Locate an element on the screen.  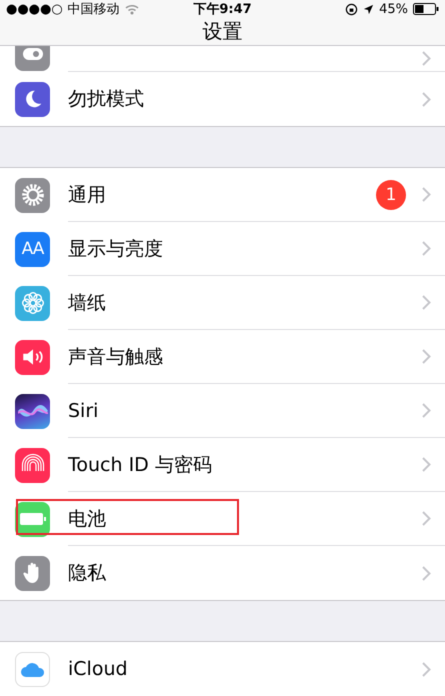
settings-row: iCloud is located at coordinates (222, 669).